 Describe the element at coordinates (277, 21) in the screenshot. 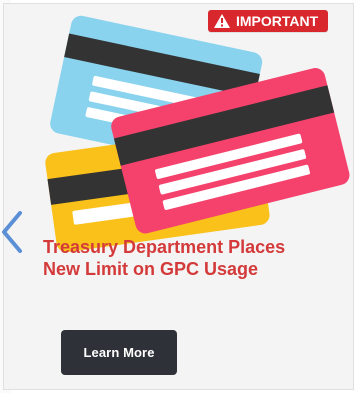

I see `badge-label: IMPORTANT` at that location.